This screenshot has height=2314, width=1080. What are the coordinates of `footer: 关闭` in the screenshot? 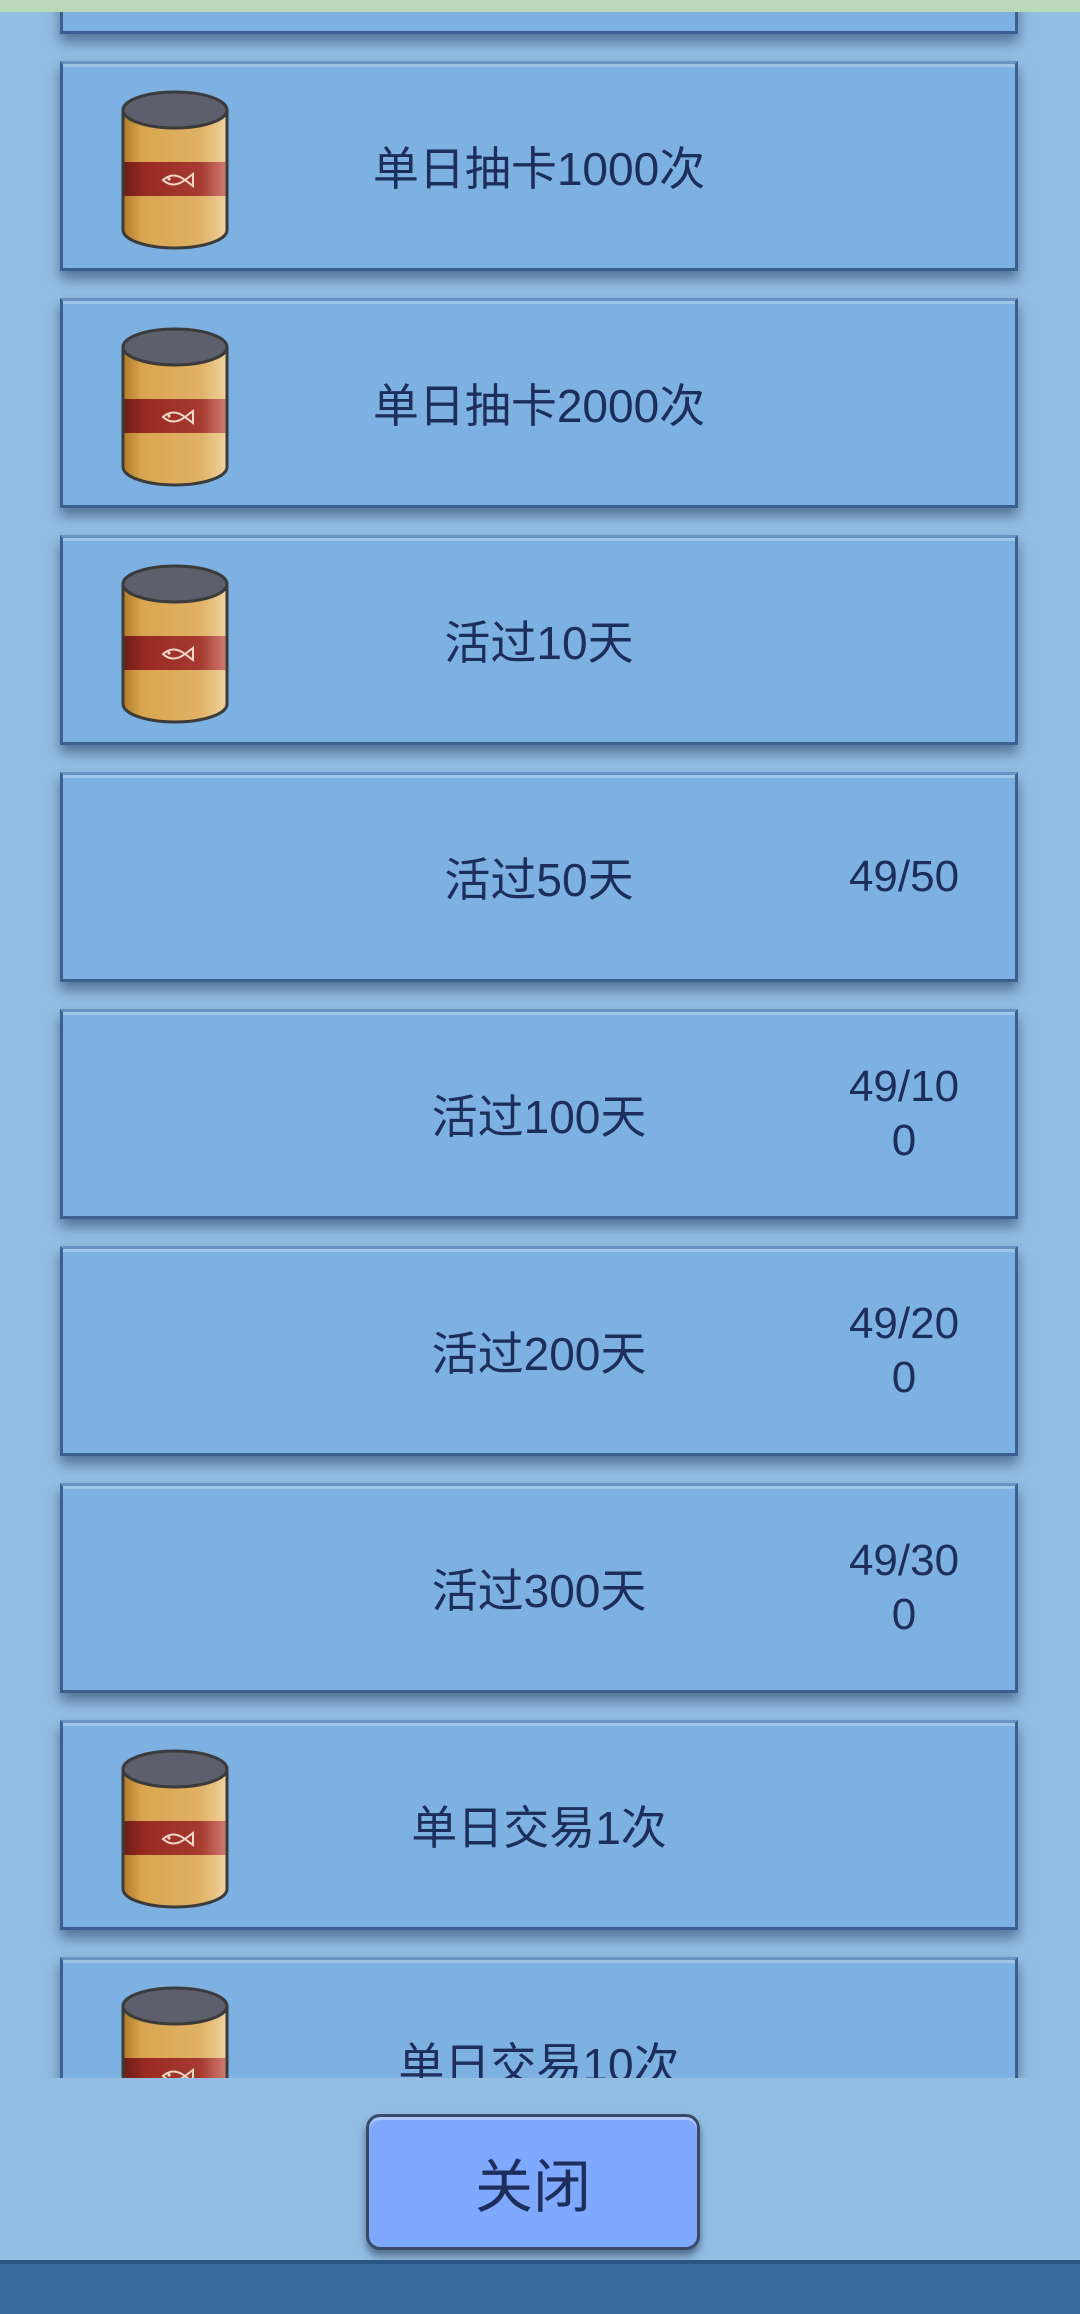 It's located at (540, 2169).